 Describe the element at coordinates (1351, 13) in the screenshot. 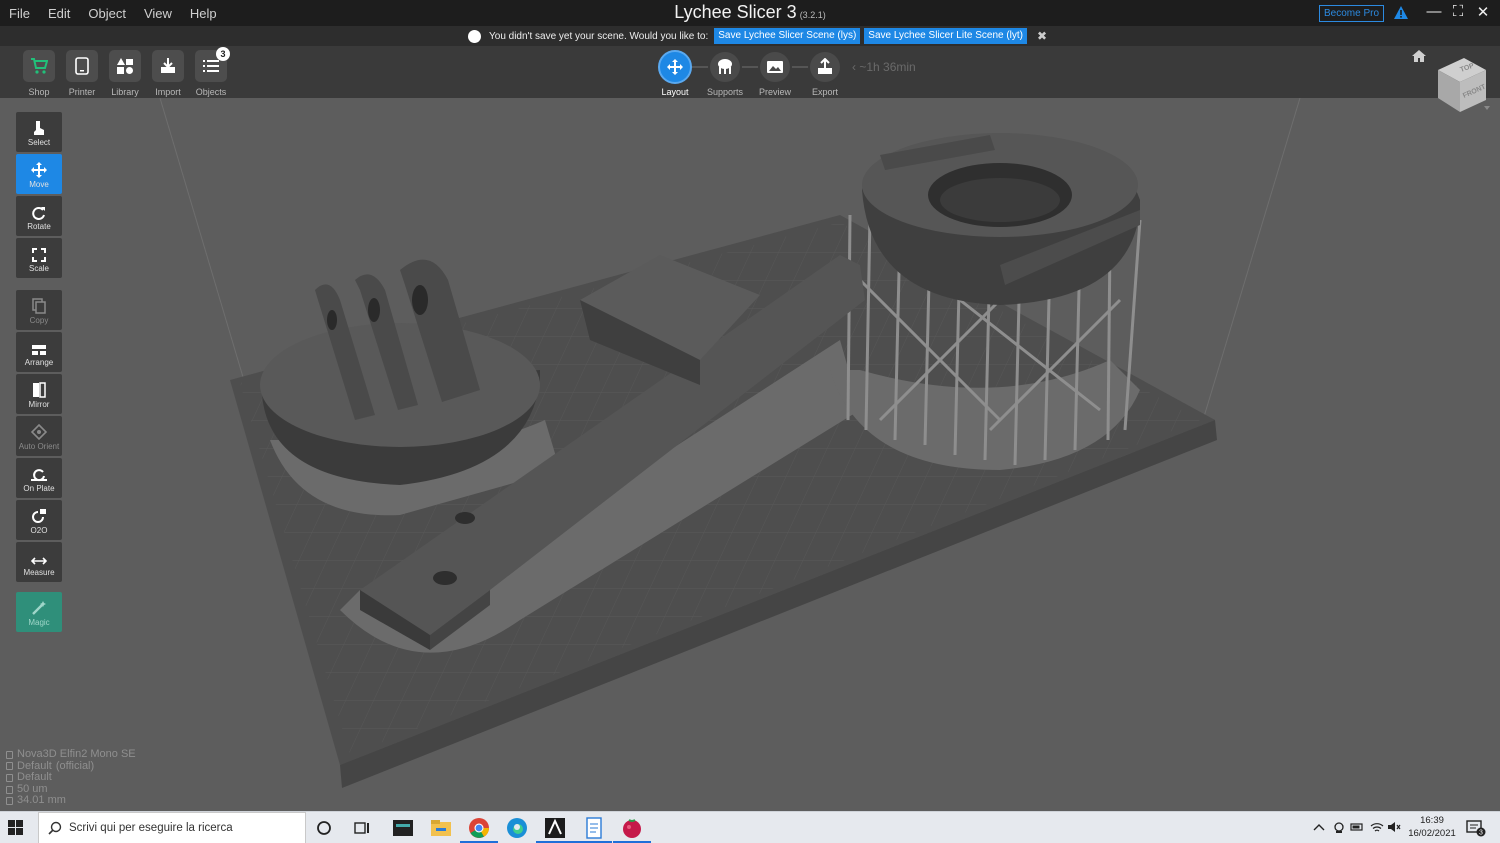

I see `become-pro-button: Become Pro` at that location.